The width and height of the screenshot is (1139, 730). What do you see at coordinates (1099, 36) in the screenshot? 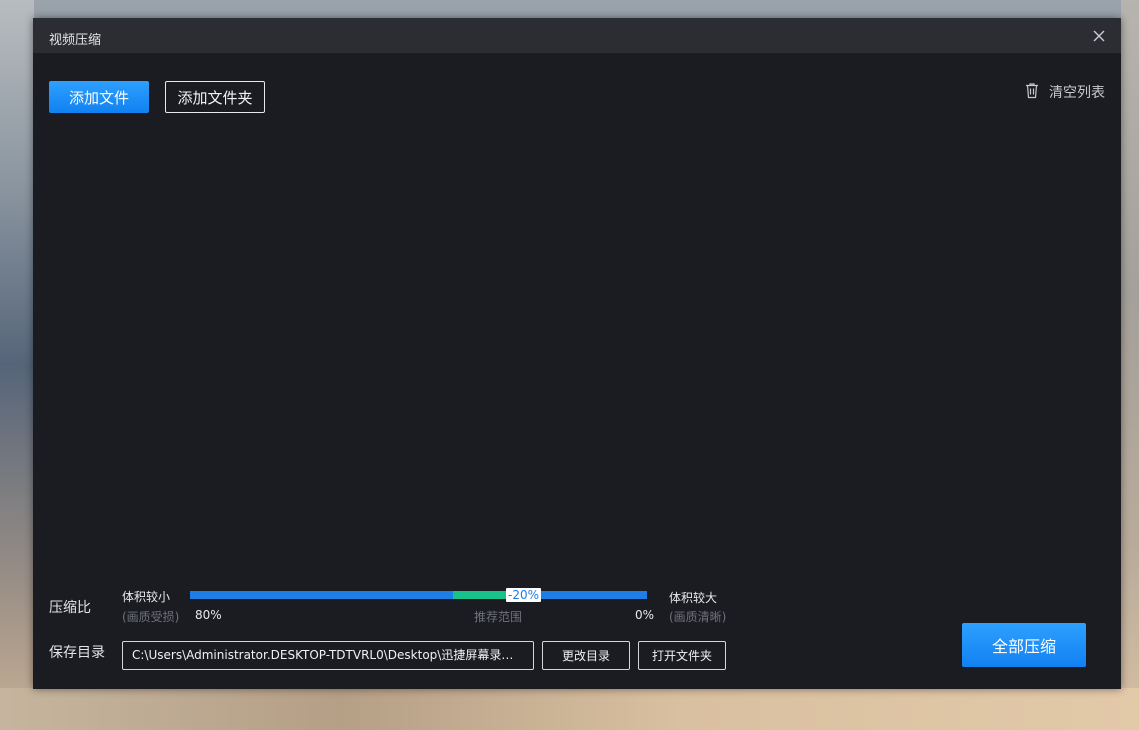
I see `close-icon` at bounding box center [1099, 36].